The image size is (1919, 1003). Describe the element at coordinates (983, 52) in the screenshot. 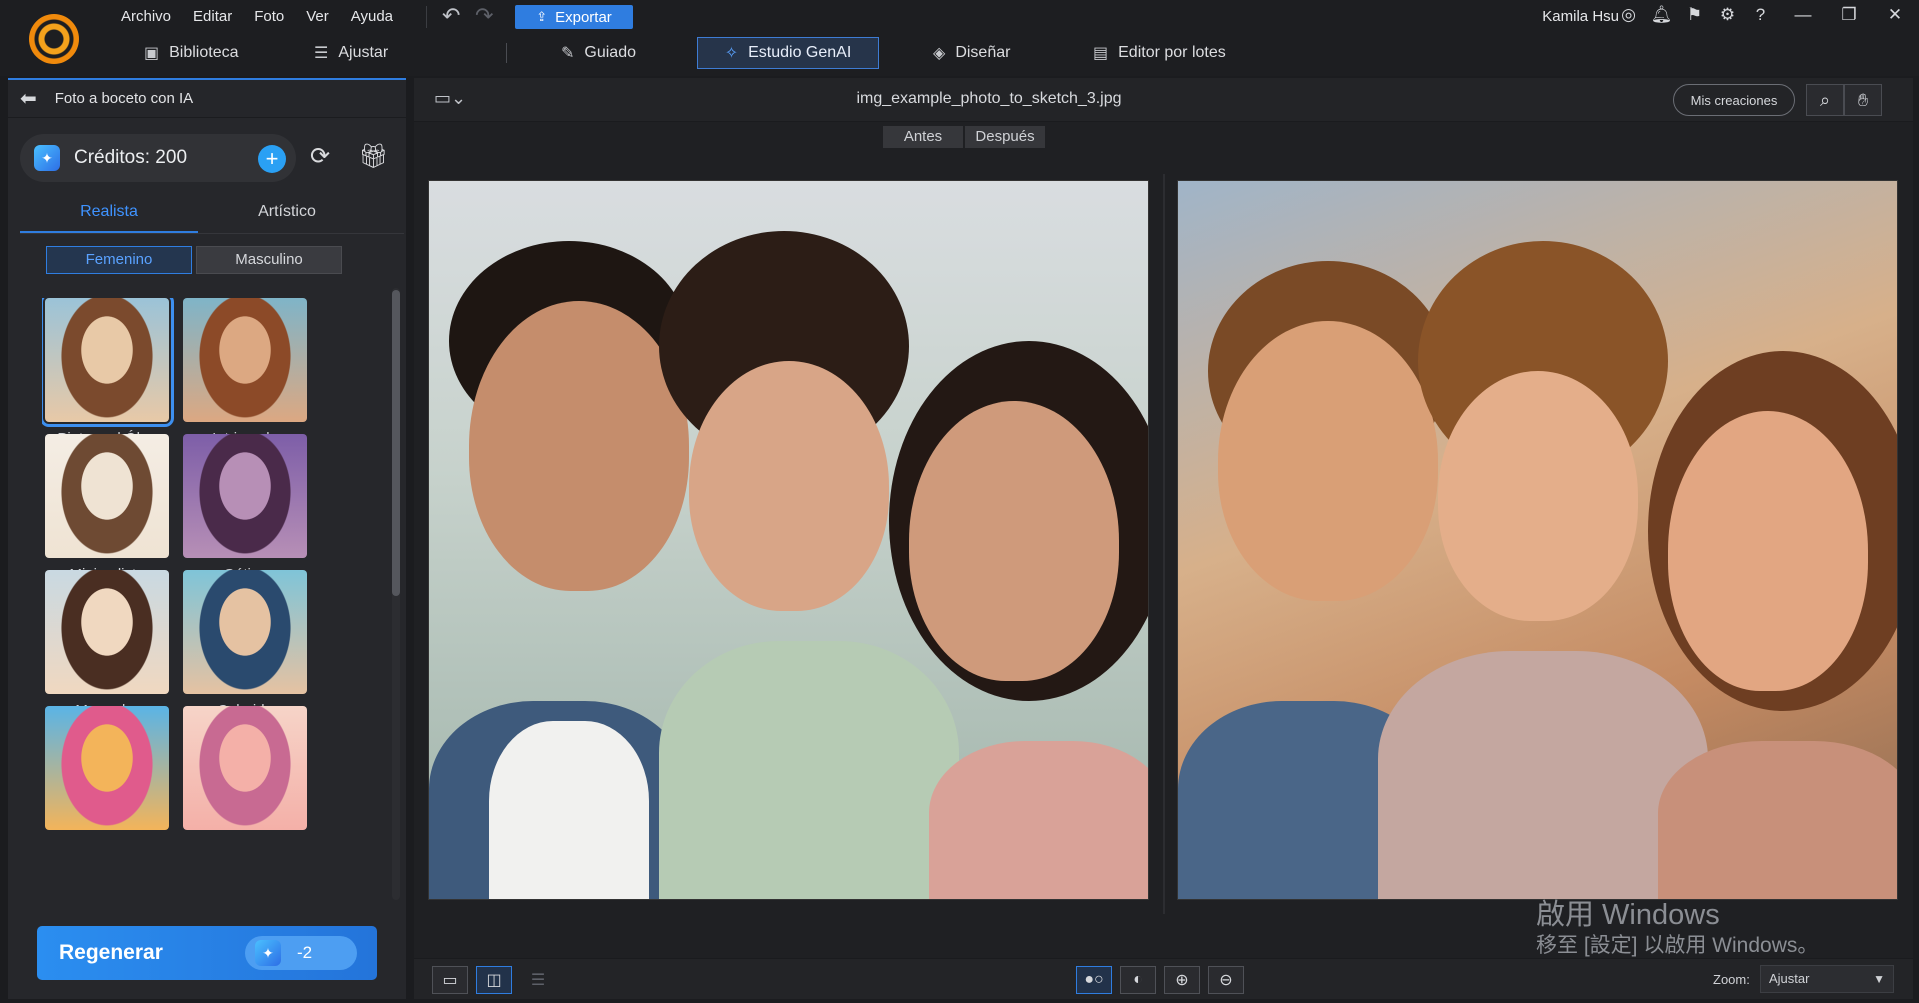

I see `tab-label: Diseñar` at that location.